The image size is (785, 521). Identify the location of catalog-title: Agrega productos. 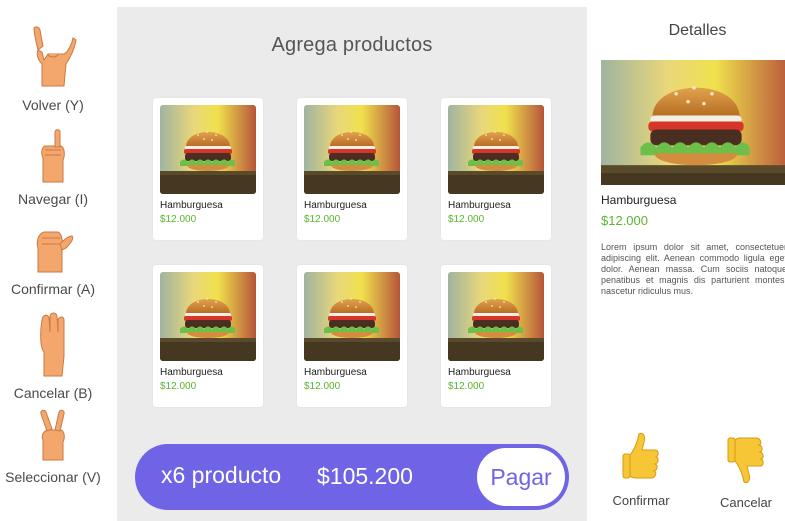
(352, 45).